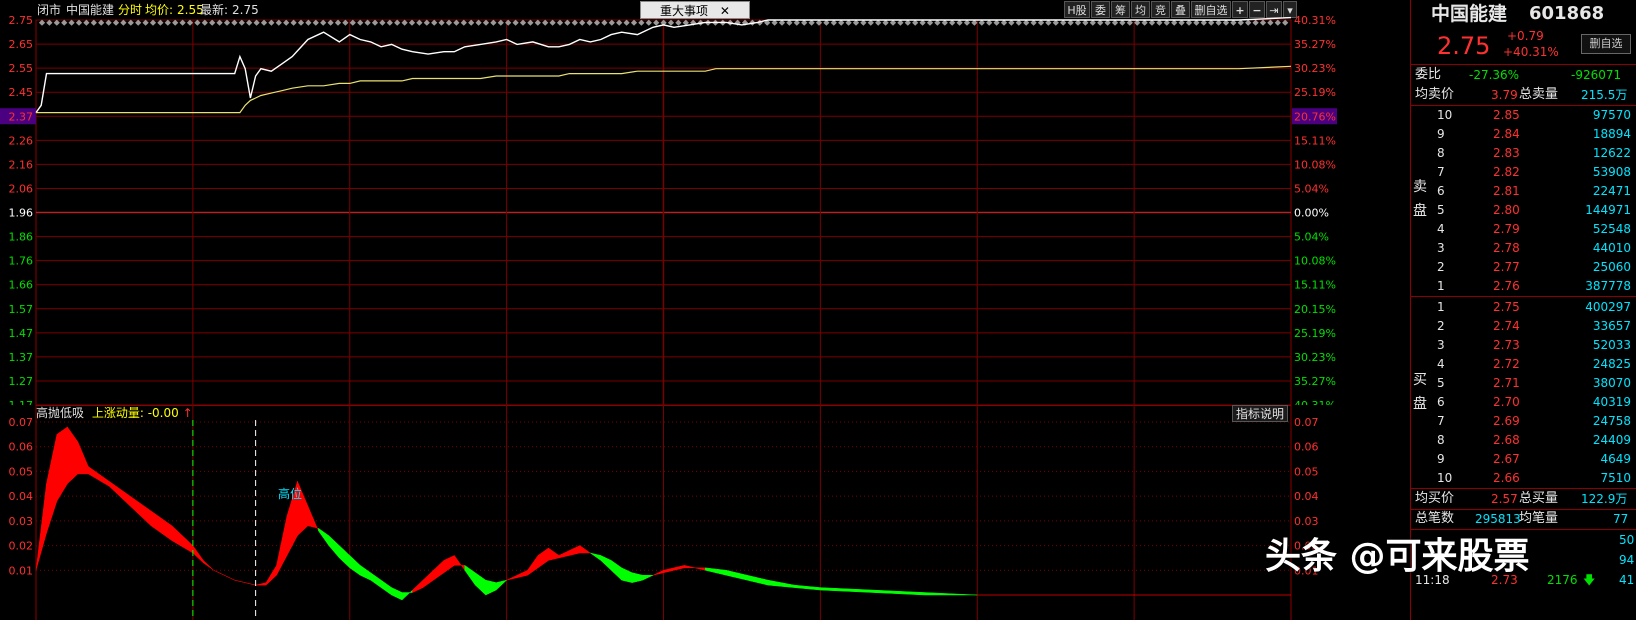 This screenshot has height=620, width=1636. Describe the element at coordinates (1621, 519) in the screenshot. I see `avg-deal-value: 77` at that location.